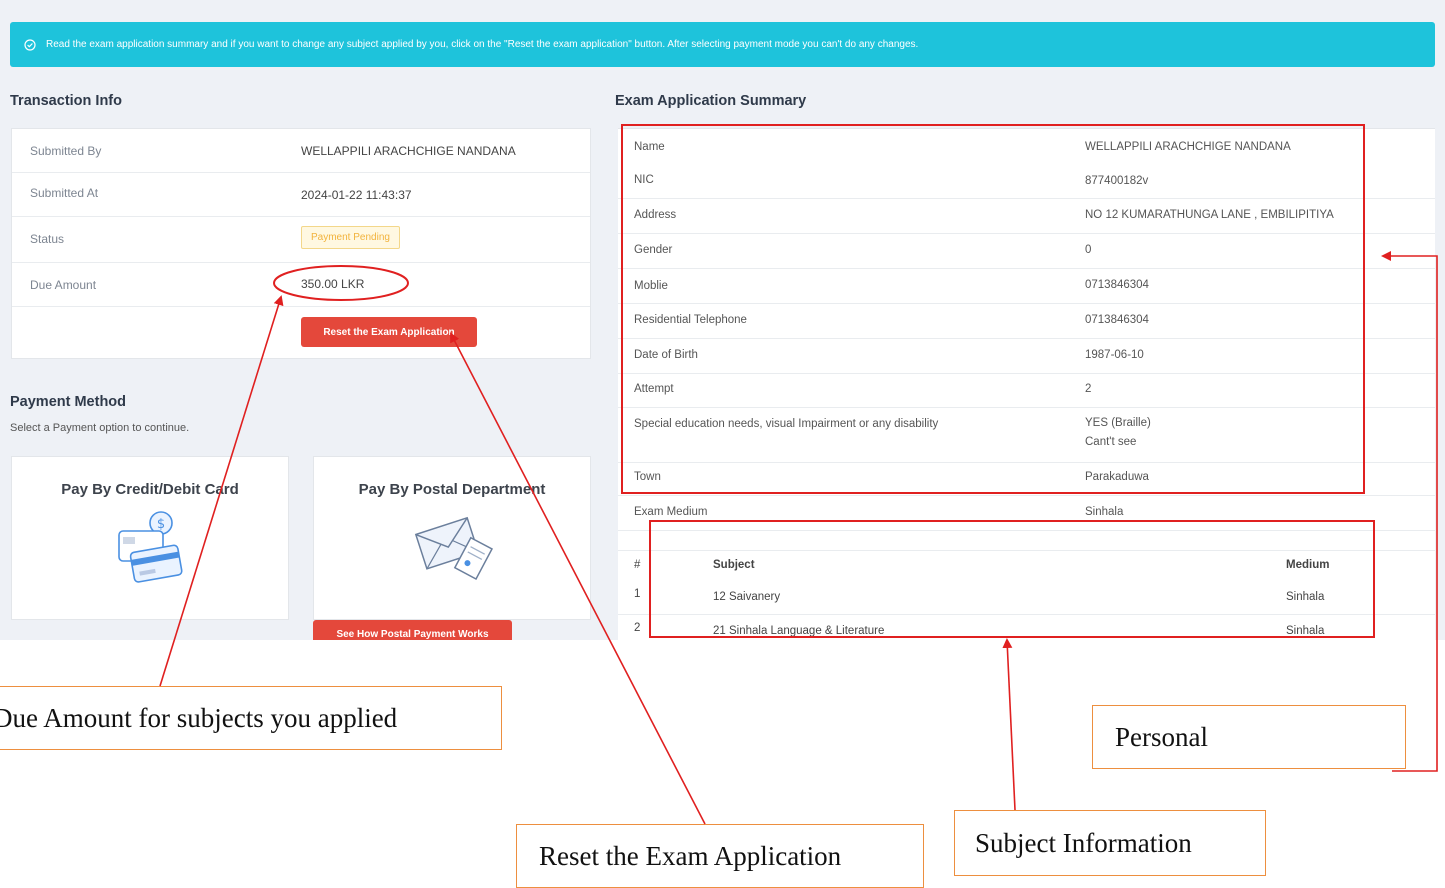 The width and height of the screenshot is (1445, 888). Describe the element at coordinates (644, 180) in the screenshot. I see `summary-row-label: NIC` at that location.